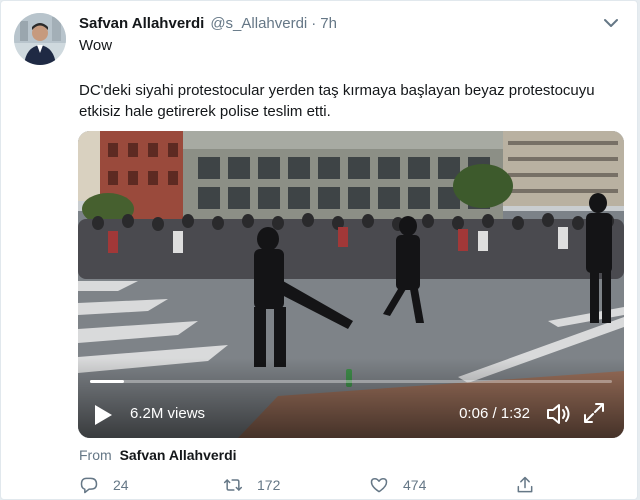 Image resolution: width=640 pixels, height=500 pixels. I want to click on reply-icon, so click(89, 485).